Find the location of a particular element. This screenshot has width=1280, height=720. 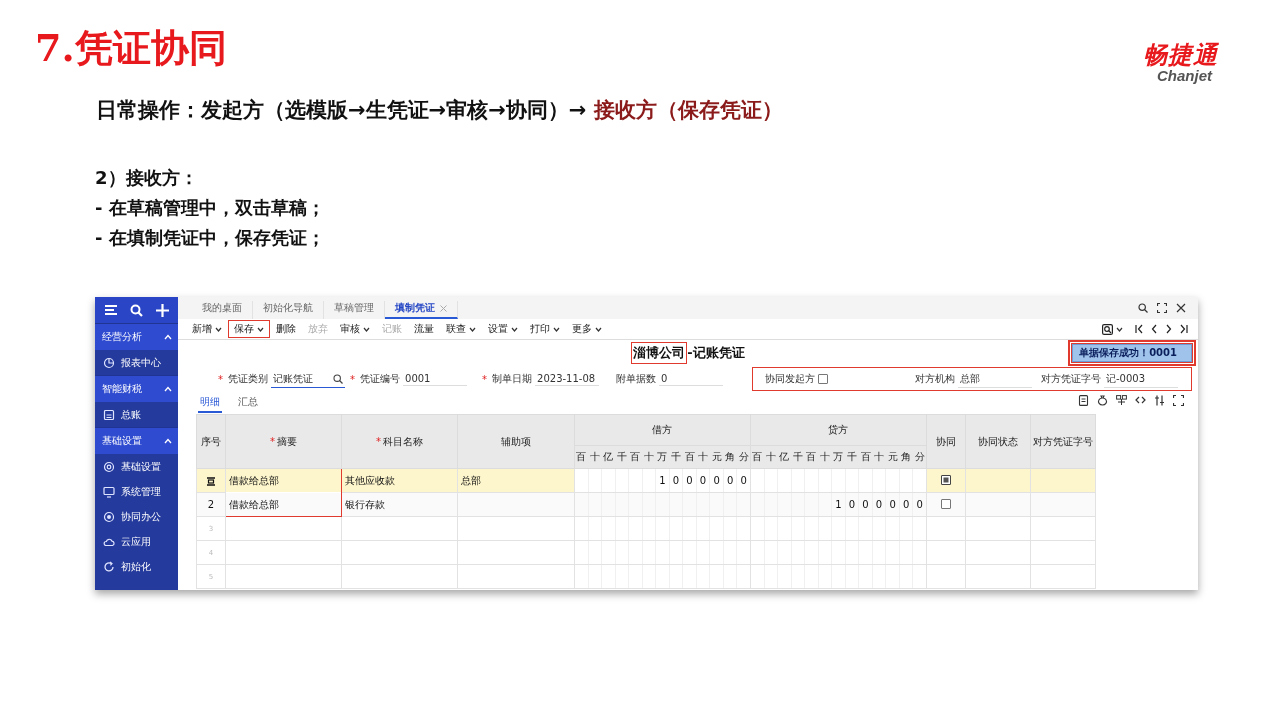

sidebar-item: 报表中心 is located at coordinates (136, 362).